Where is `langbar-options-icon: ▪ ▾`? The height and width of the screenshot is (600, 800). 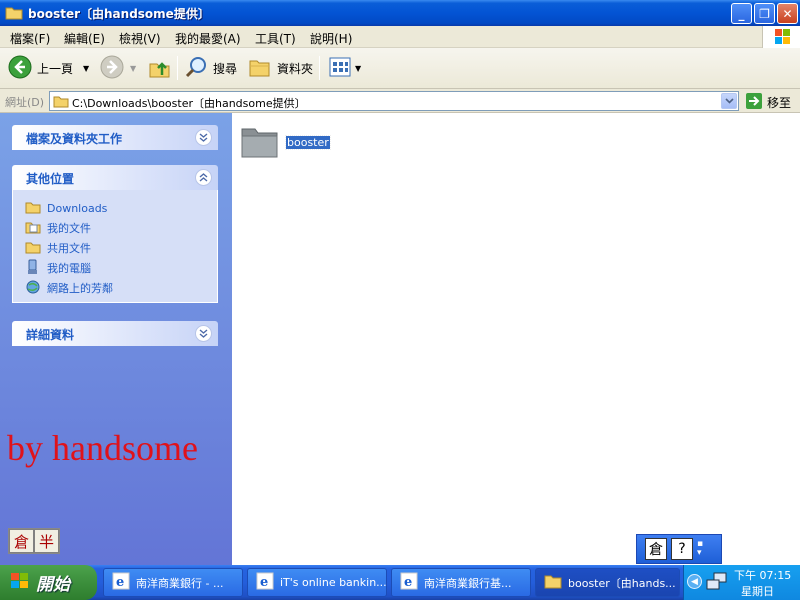 langbar-options-icon: ▪ ▾ is located at coordinates (700, 549).